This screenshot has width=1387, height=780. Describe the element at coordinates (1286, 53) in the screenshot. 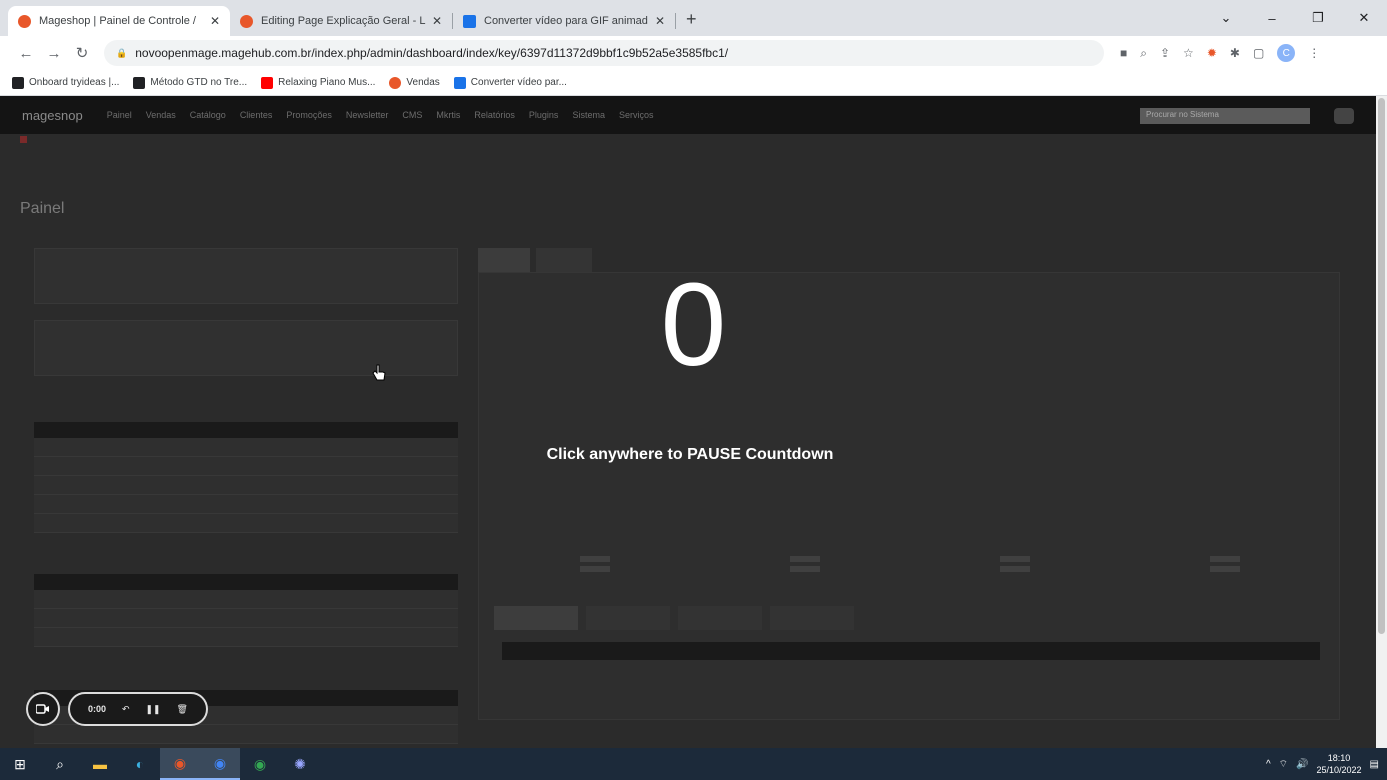

I see `profile-avatar: C` at that location.